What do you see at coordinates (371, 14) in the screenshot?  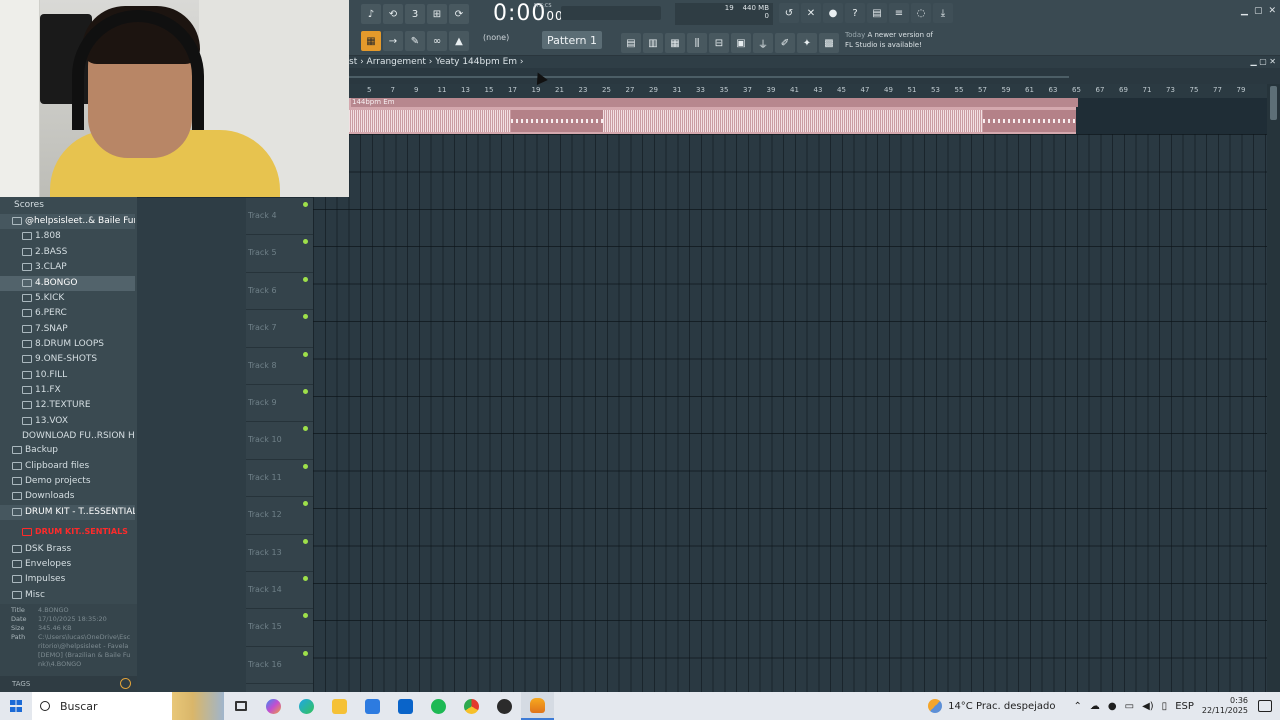 I see `metronome-icon: ♪` at bounding box center [371, 14].